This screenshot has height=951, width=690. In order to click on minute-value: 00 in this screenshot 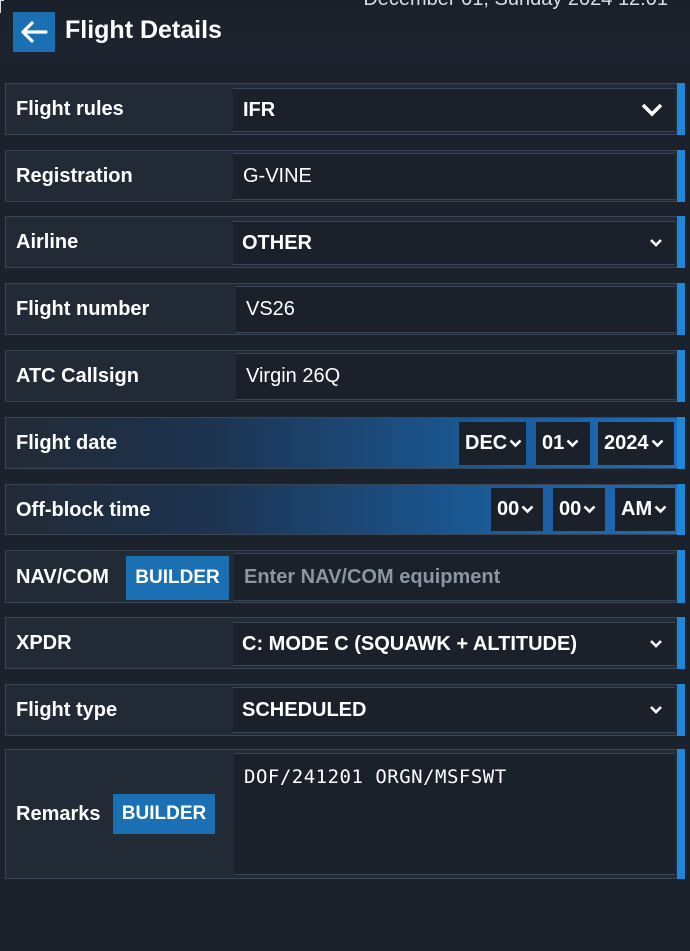, I will do `click(570, 509)`.